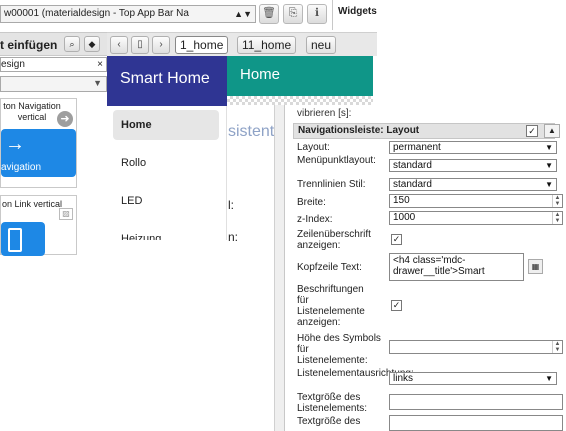  What do you see at coordinates (92, 44) in the screenshot?
I see `tag-icon: ◆` at bounding box center [92, 44].